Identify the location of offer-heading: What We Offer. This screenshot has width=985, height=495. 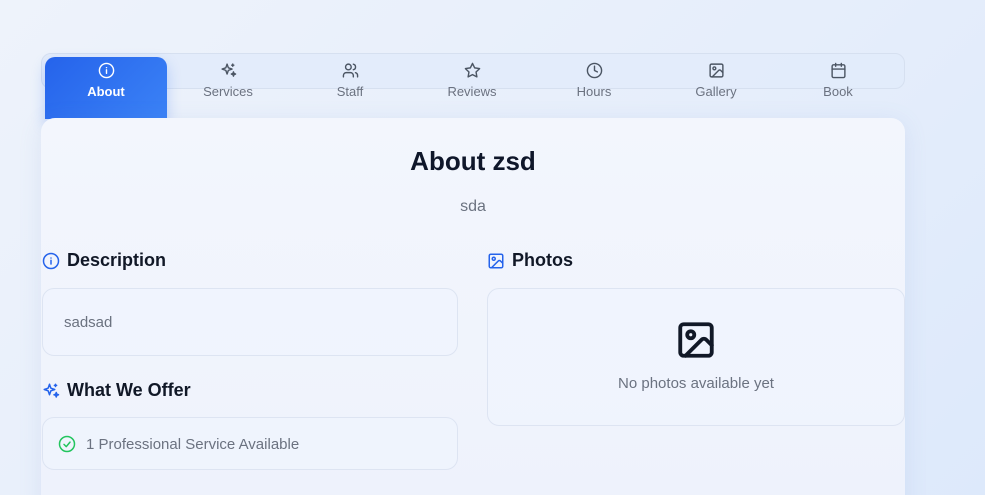
(116, 390).